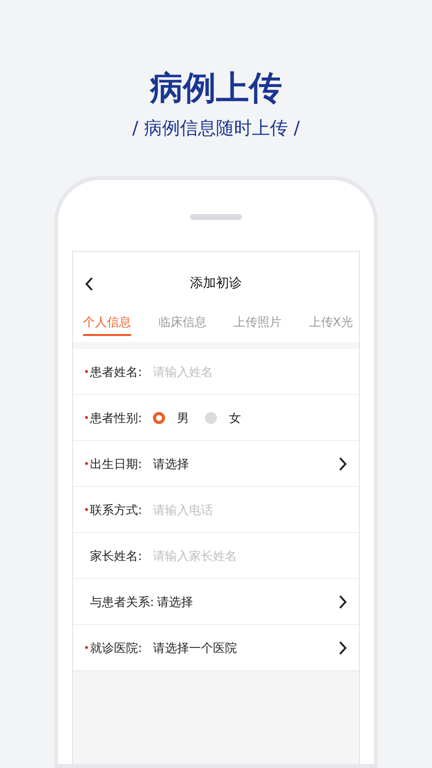  What do you see at coordinates (183, 418) in the screenshot?
I see `radio-label: 男` at bounding box center [183, 418].